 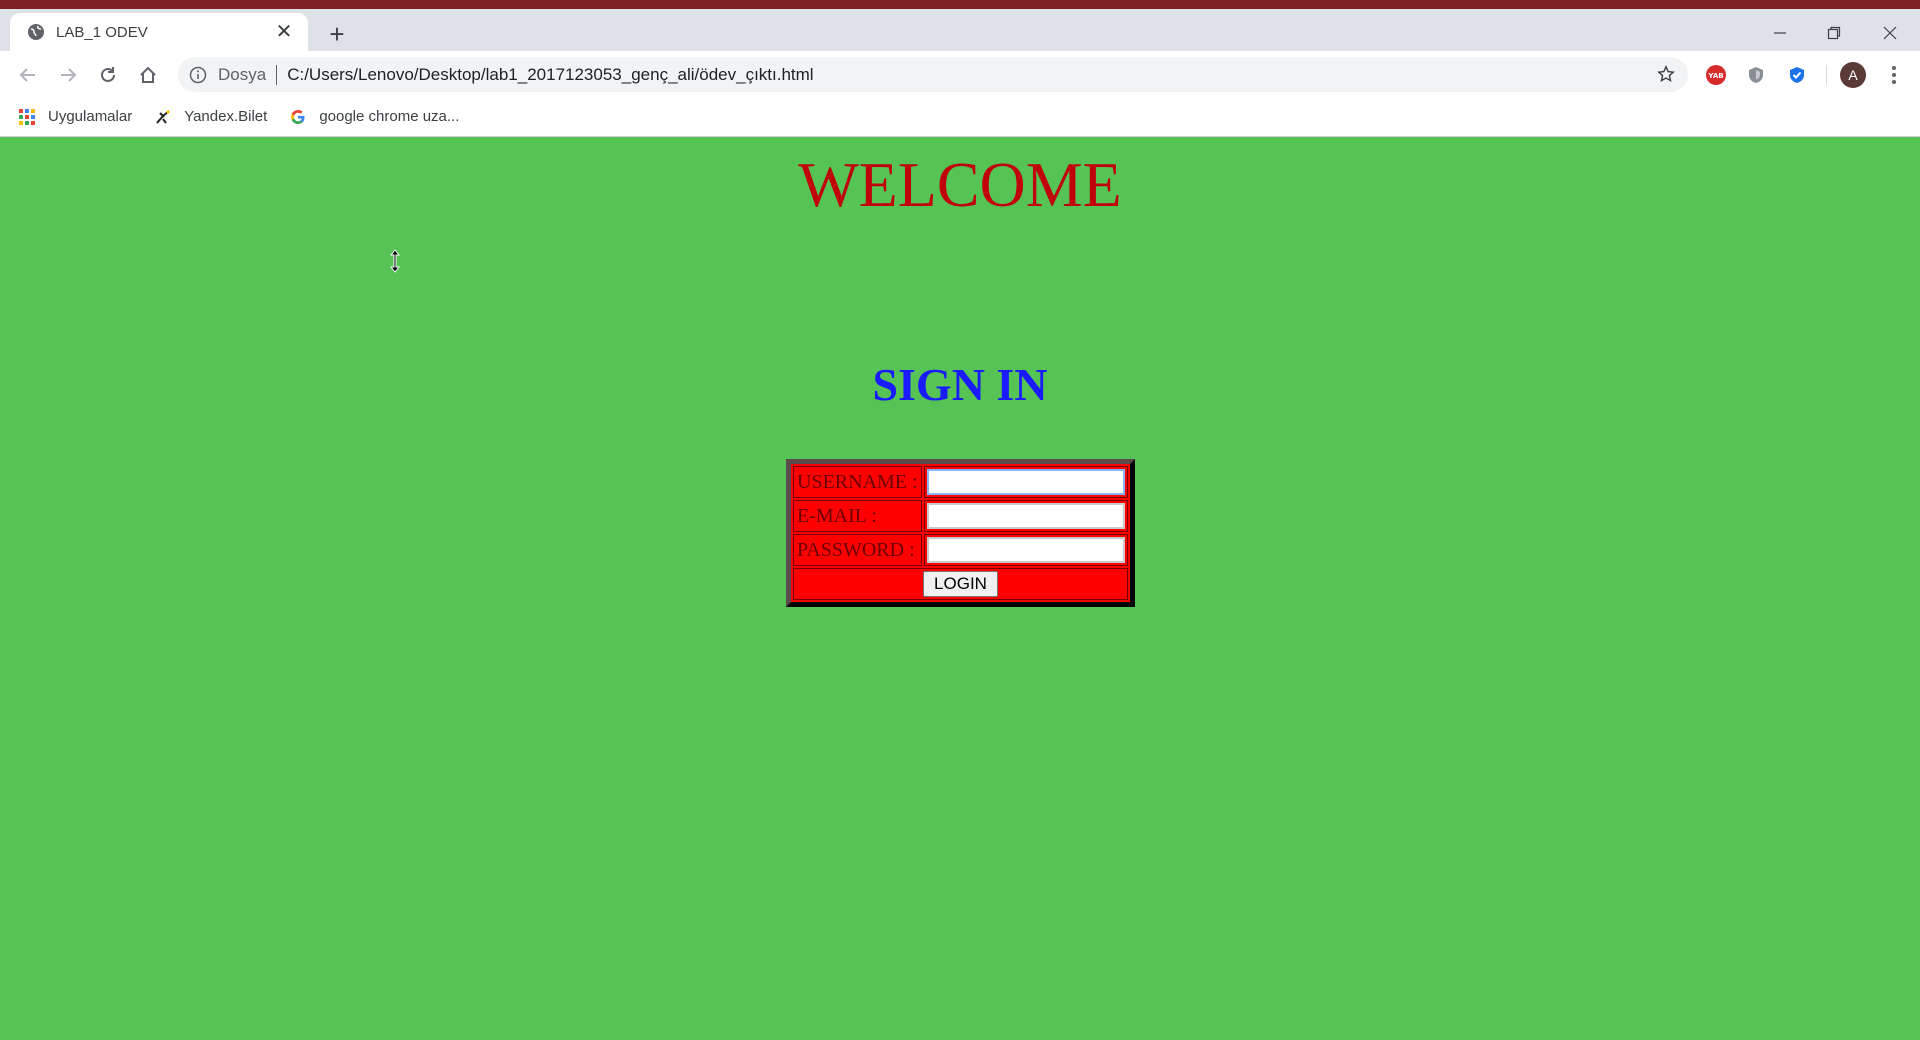 I want to click on username-cell, so click(x=1026, y=482).